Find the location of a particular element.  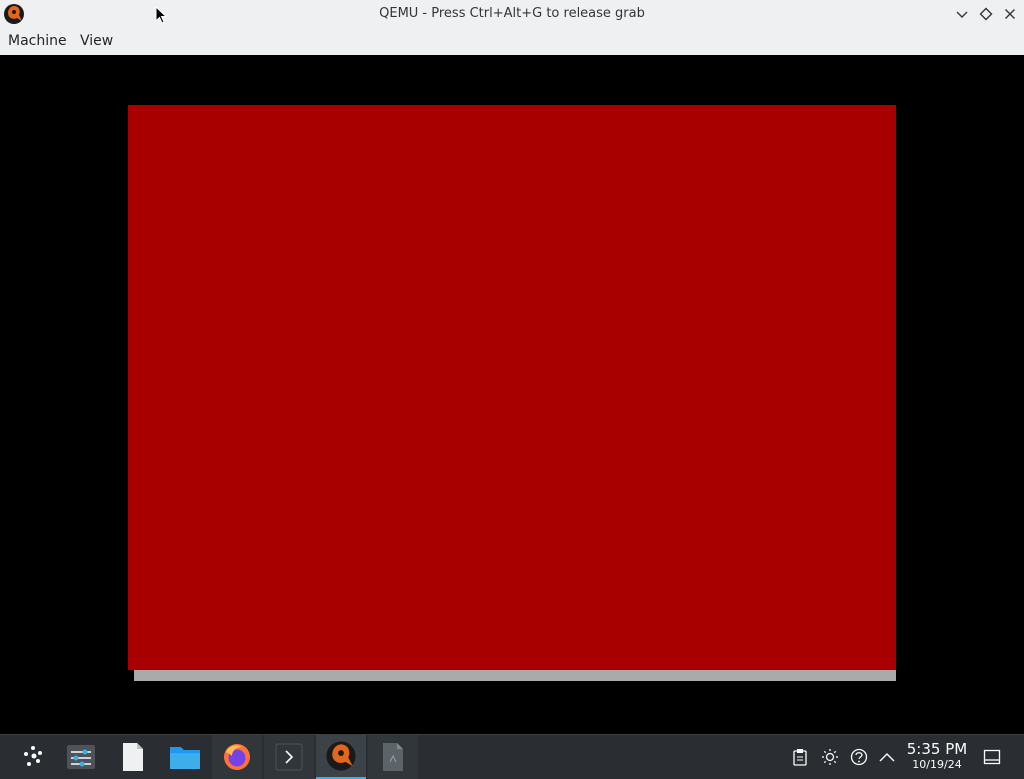

close-icon is located at coordinates (1010, 14).